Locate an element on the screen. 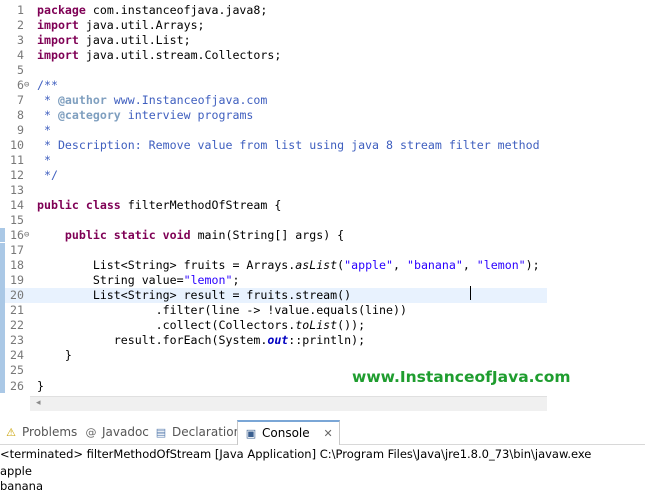 This screenshot has height=494, width=645. code-token: asList is located at coordinates (316, 265).